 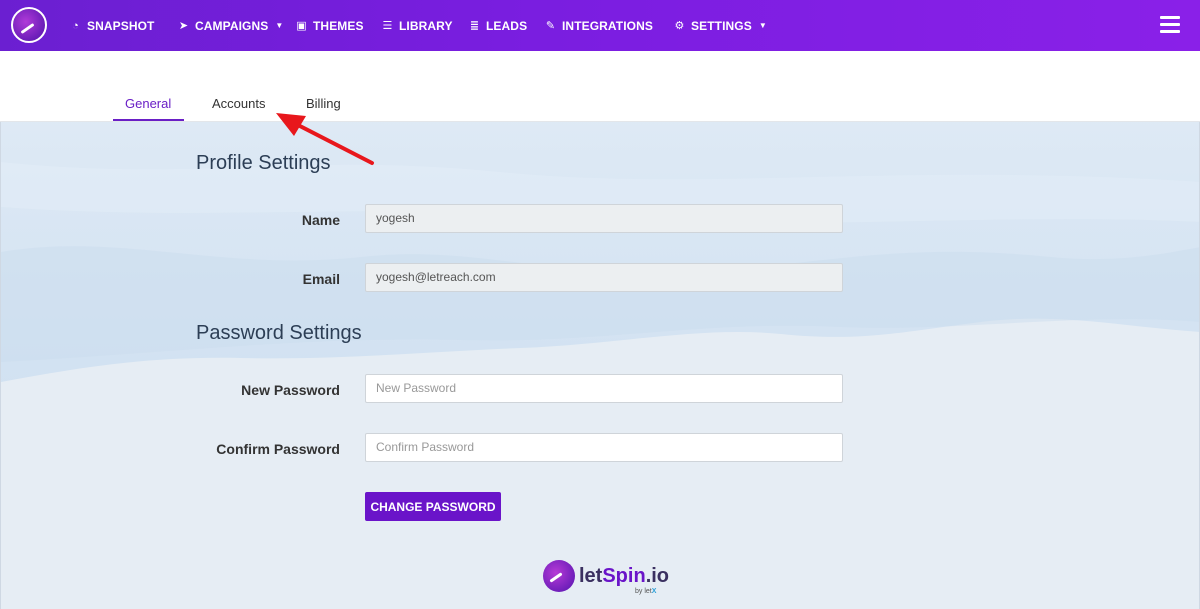 I want to click on nav-library-label: LIBRARY, so click(x=426, y=25).